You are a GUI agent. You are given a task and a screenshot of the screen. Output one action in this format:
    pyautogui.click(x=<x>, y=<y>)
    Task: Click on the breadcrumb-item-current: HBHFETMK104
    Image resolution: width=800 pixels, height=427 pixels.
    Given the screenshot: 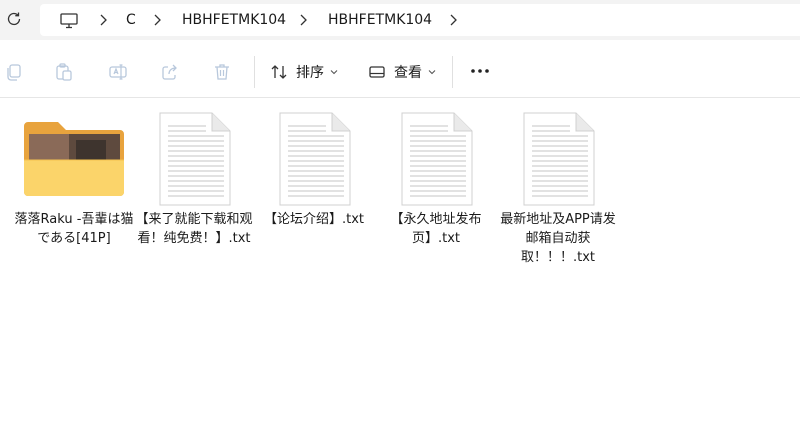 What is the action you would take?
    pyautogui.click(x=380, y=20)
    